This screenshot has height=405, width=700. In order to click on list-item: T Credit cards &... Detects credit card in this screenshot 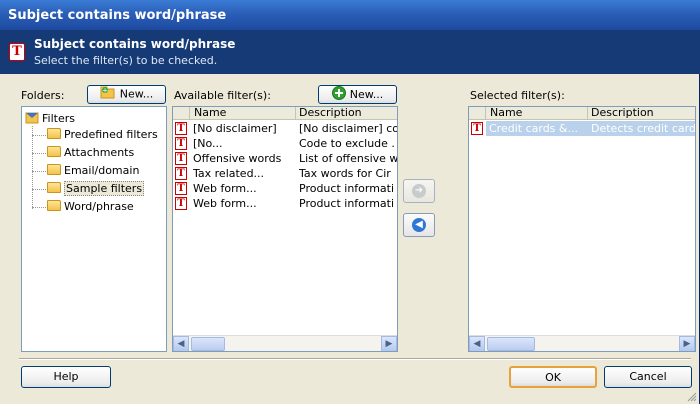, I will do `click(582, 128)`.